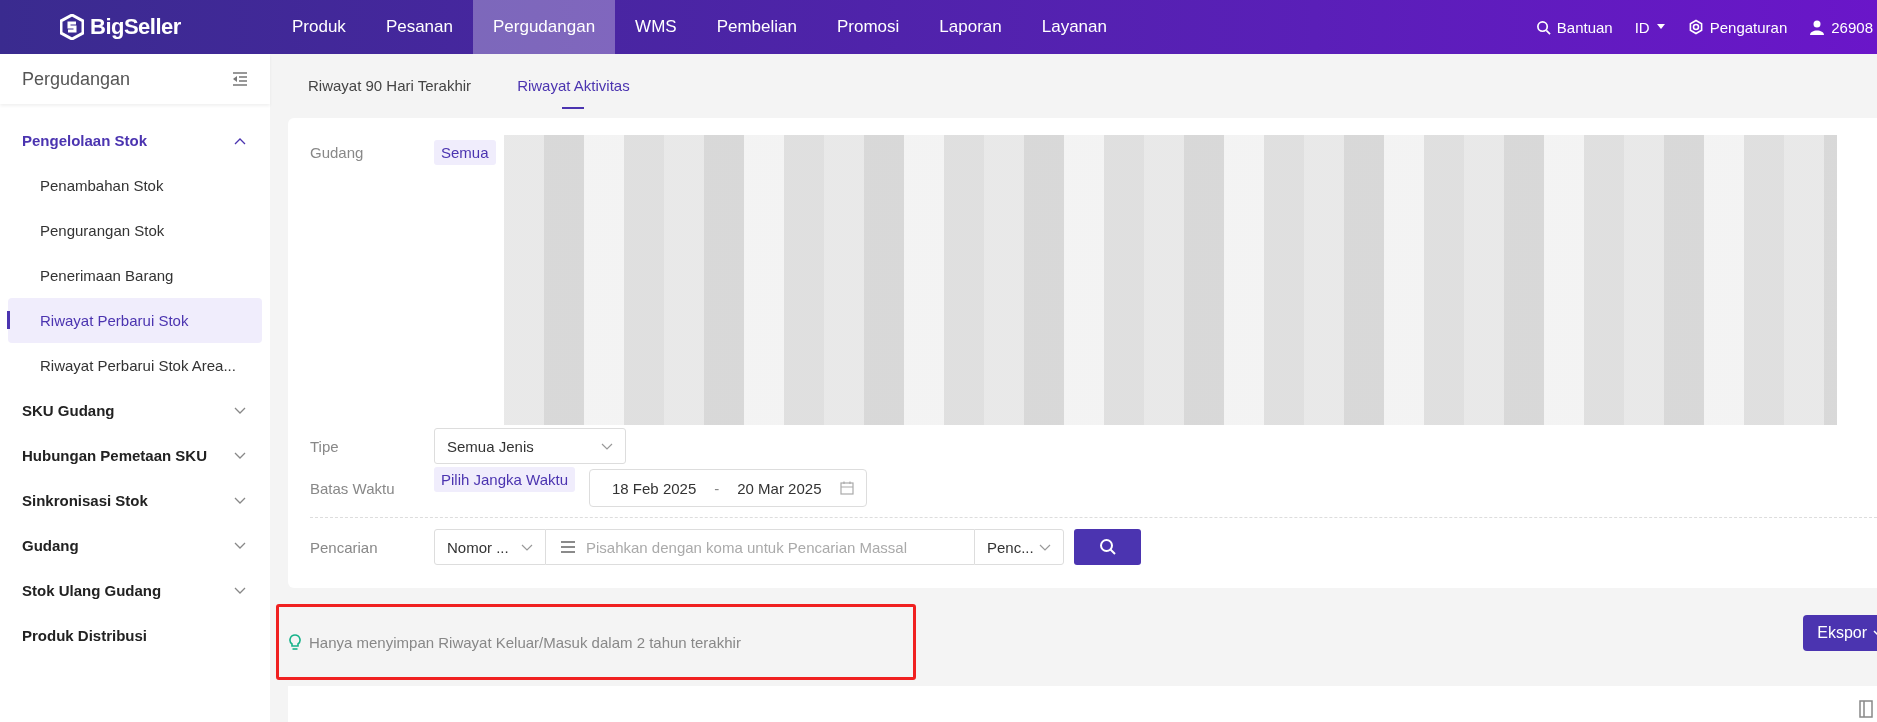  What do you see at coordinates (135, 635) in the screenshot?
I see `sidebar-group: Produk Distribusi` at bounding box center [135, 635].